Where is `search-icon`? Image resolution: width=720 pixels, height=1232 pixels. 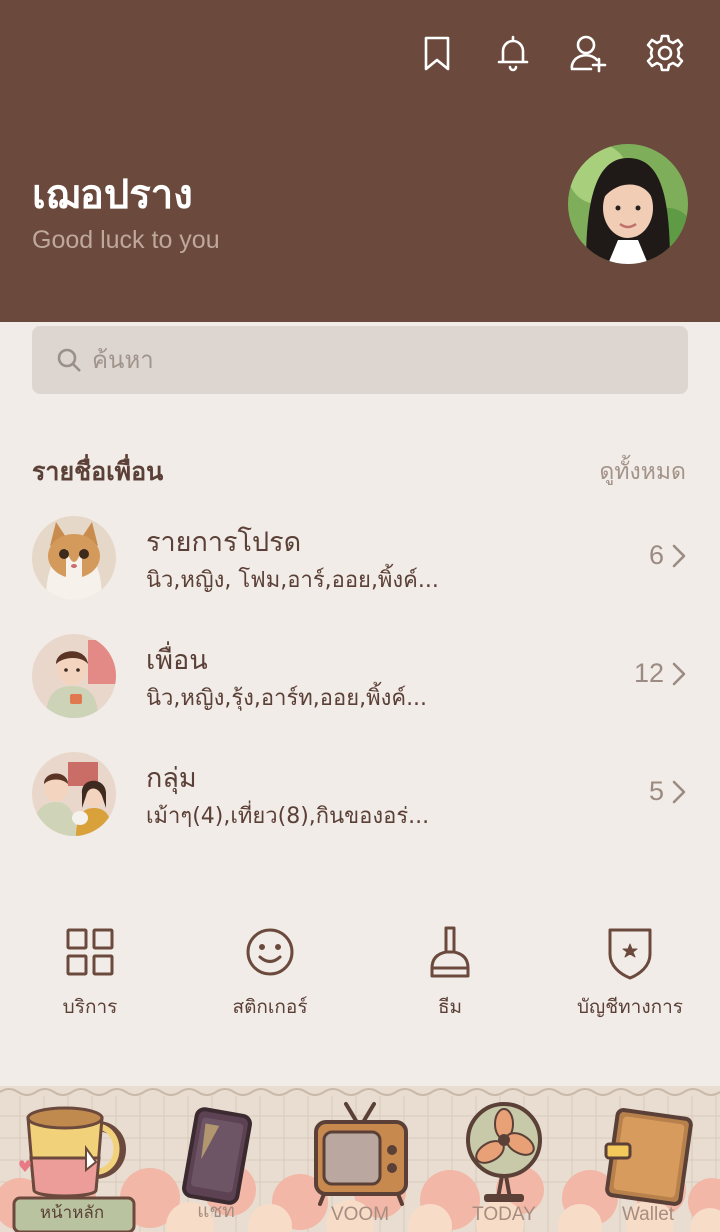 search-icon is located at coordinates (69, 360).